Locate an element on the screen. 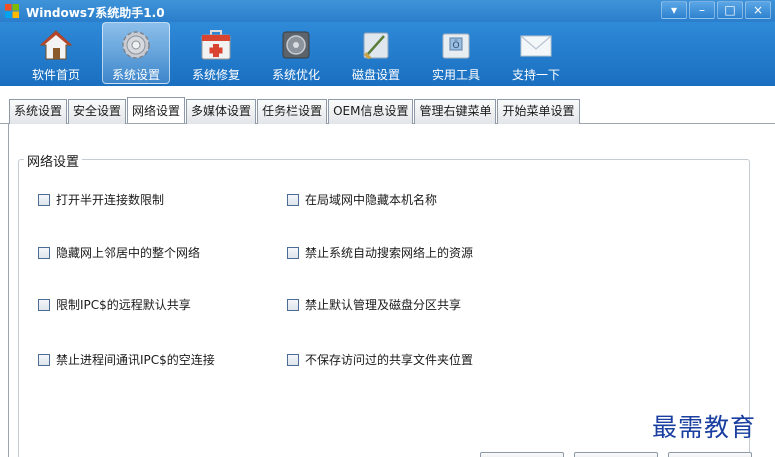  tab-system-settings: 系统设置 is located at coordinates (38, 111).